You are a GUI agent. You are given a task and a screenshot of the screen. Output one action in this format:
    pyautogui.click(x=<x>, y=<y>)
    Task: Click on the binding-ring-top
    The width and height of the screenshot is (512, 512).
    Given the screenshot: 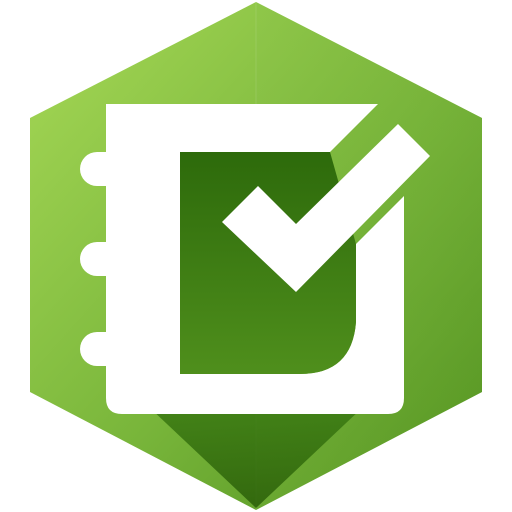 What is the action you would take?
    pyautogui.click(x=119, y=169)
    